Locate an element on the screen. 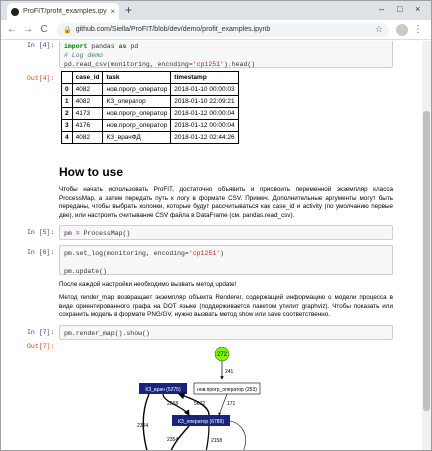  table-cell: КЗ_оператор is located at coordinates (137, 101).